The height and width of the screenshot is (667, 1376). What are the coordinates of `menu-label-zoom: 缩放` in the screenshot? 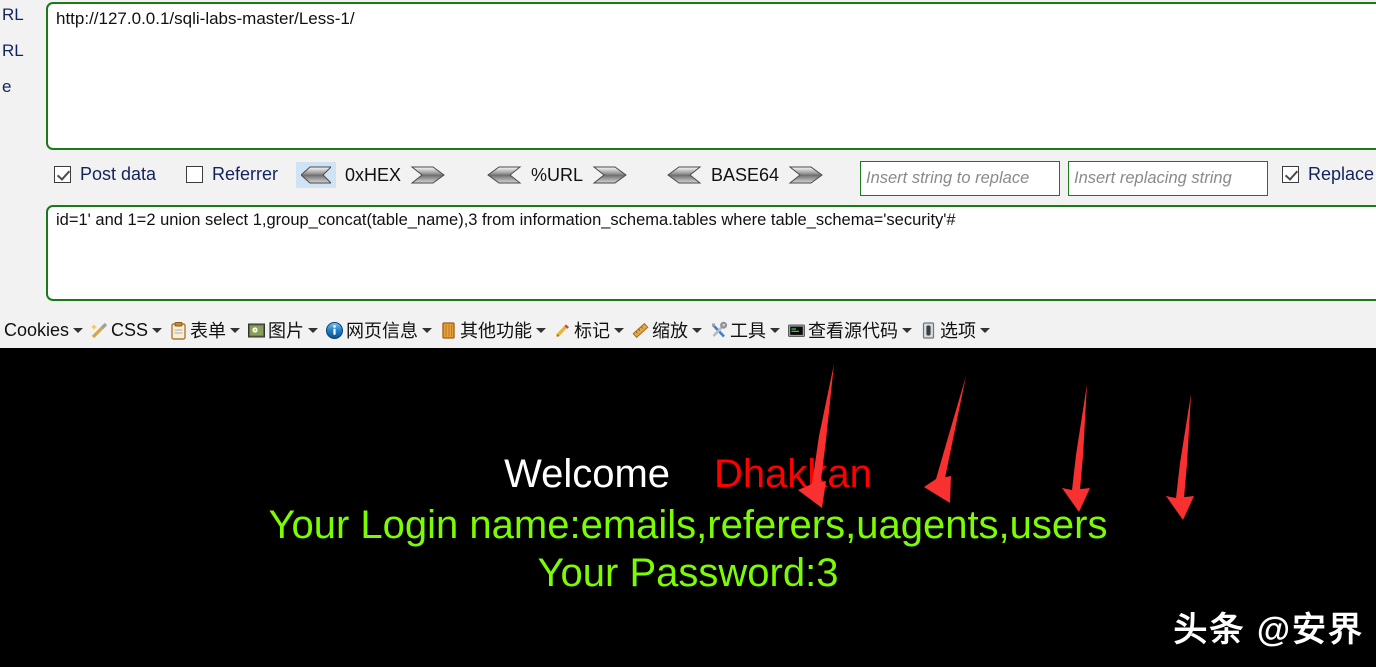 It's located at (670, 331).